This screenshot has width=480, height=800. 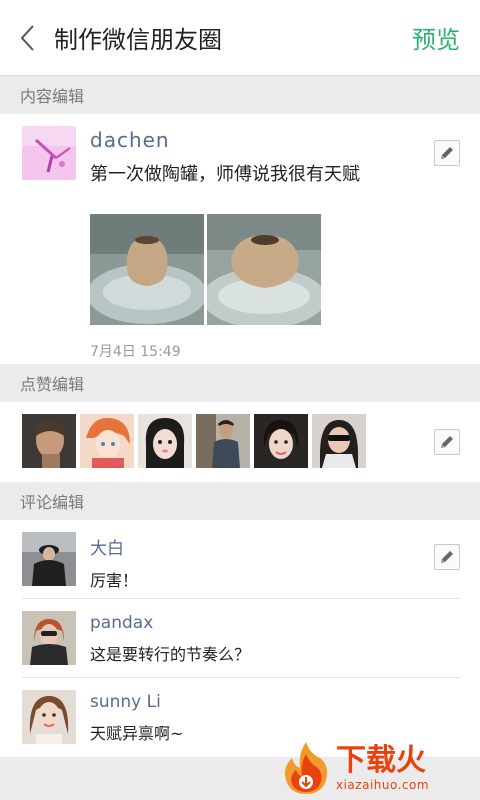 What do you see at coordinates (225, 174) in the screenshot?
I see `post-text: 第一次做陶罐，师傅说我很有天赋` at bounding box center [225, 174].